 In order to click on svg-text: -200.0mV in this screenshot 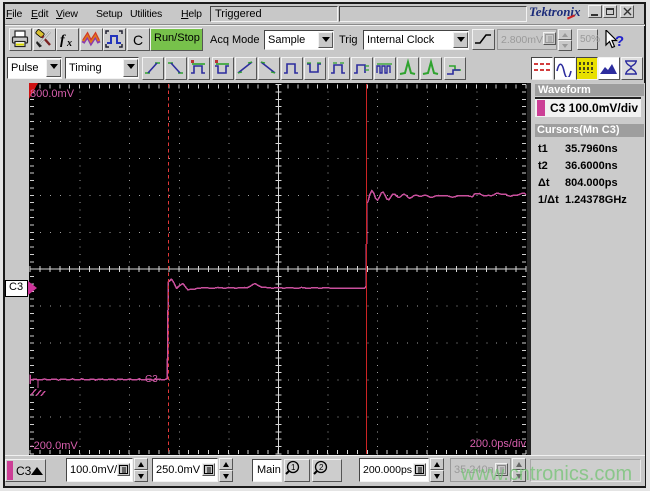, I will do `click(54, 446)`.